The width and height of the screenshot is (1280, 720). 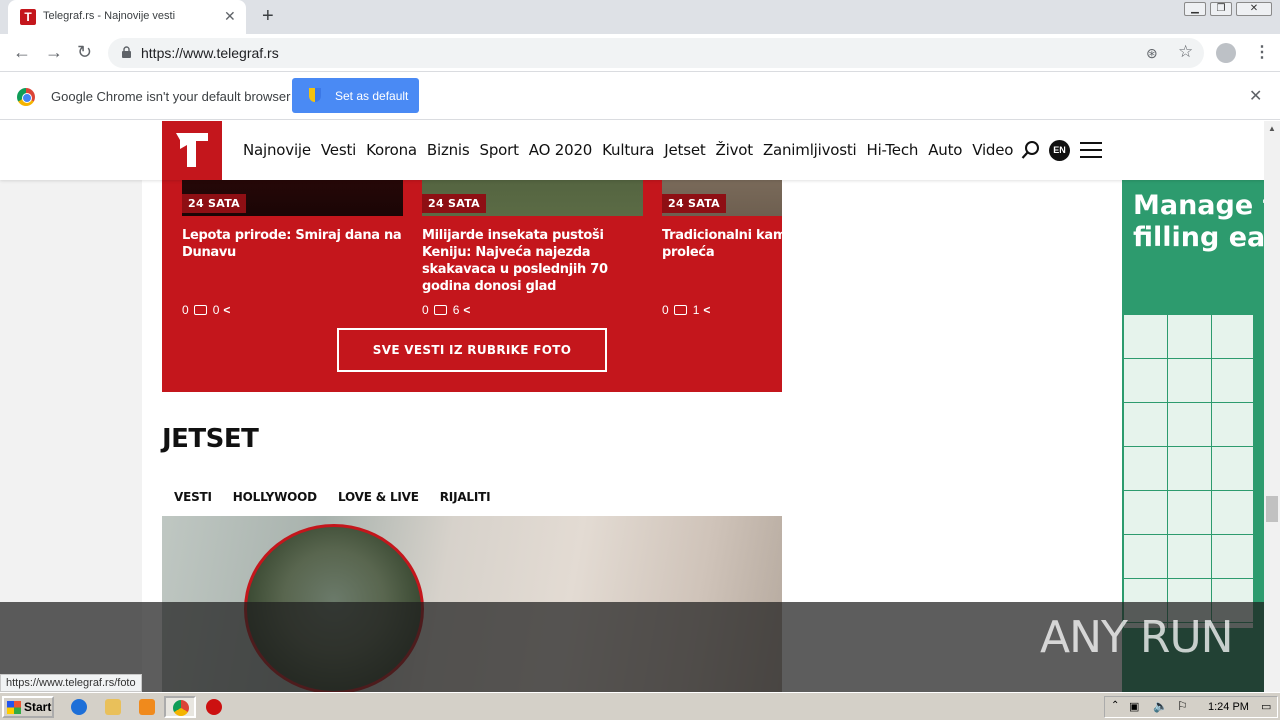 What do you see at coordinates (193, 497) in the screenshot?
I see `jetset-tab-vesti: VESTI` at bounding box center [193, 497].